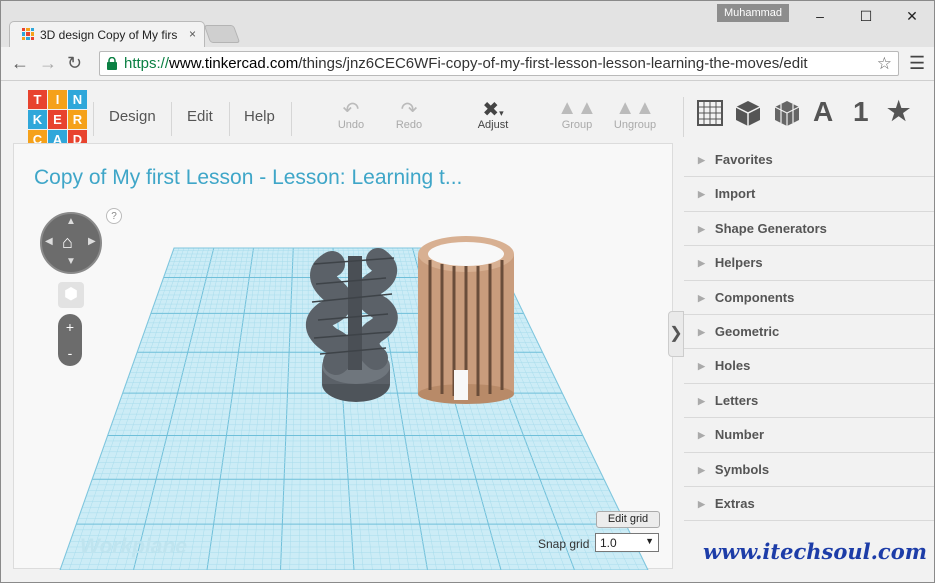  Describe the element at coordinates (649, 541) in the screenshot. I see `dropdown-arrow-icon: ▼` at that location.